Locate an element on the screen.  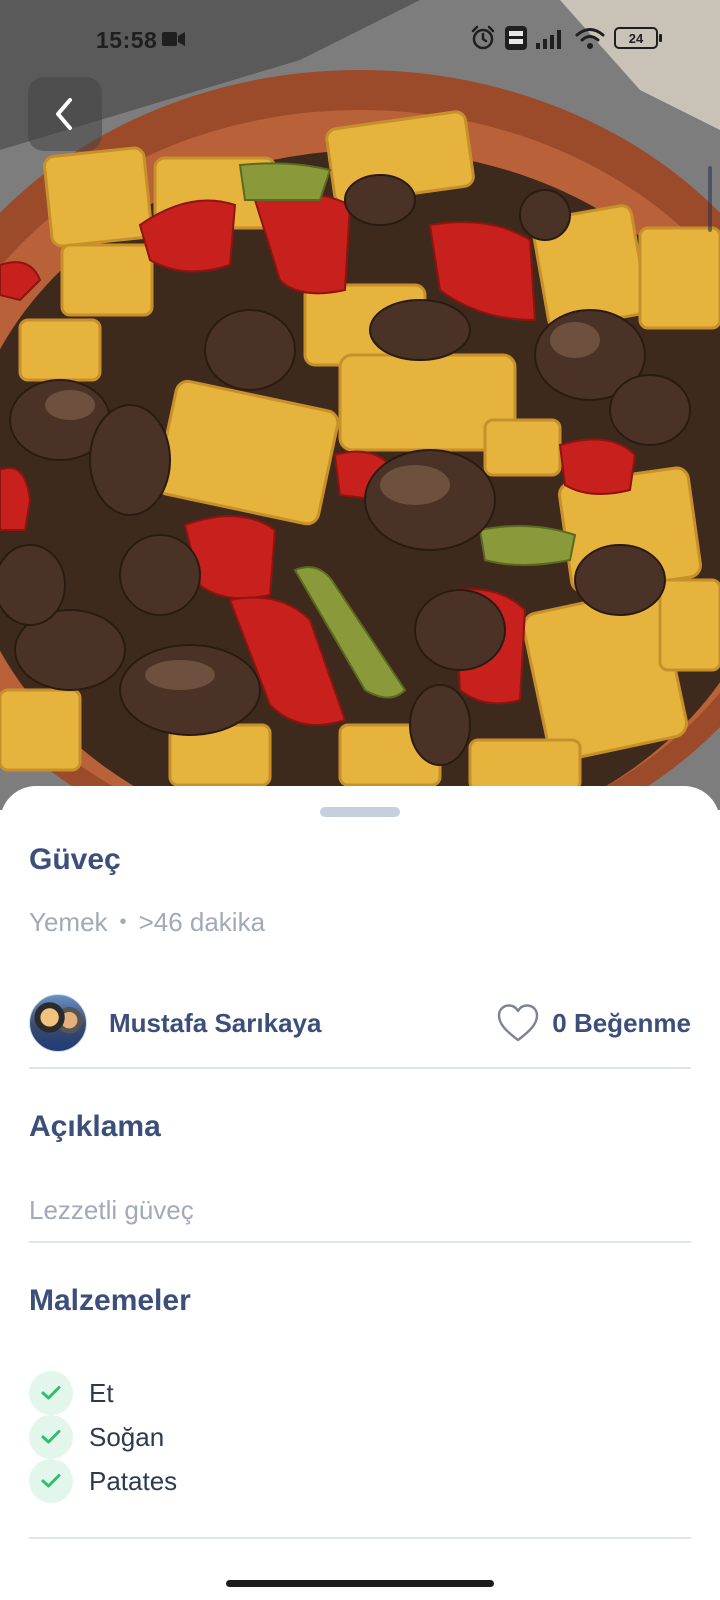
avatar is located at coordinates (58, 1023).